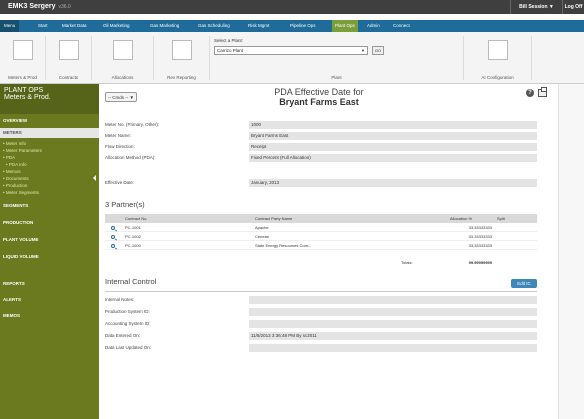 This screenshot has height=419, width=584. Describe the element at coordinates (128, 323) in the screenshot. I see `field-label-accounting-system-id: Accounting System ID:` at that location.